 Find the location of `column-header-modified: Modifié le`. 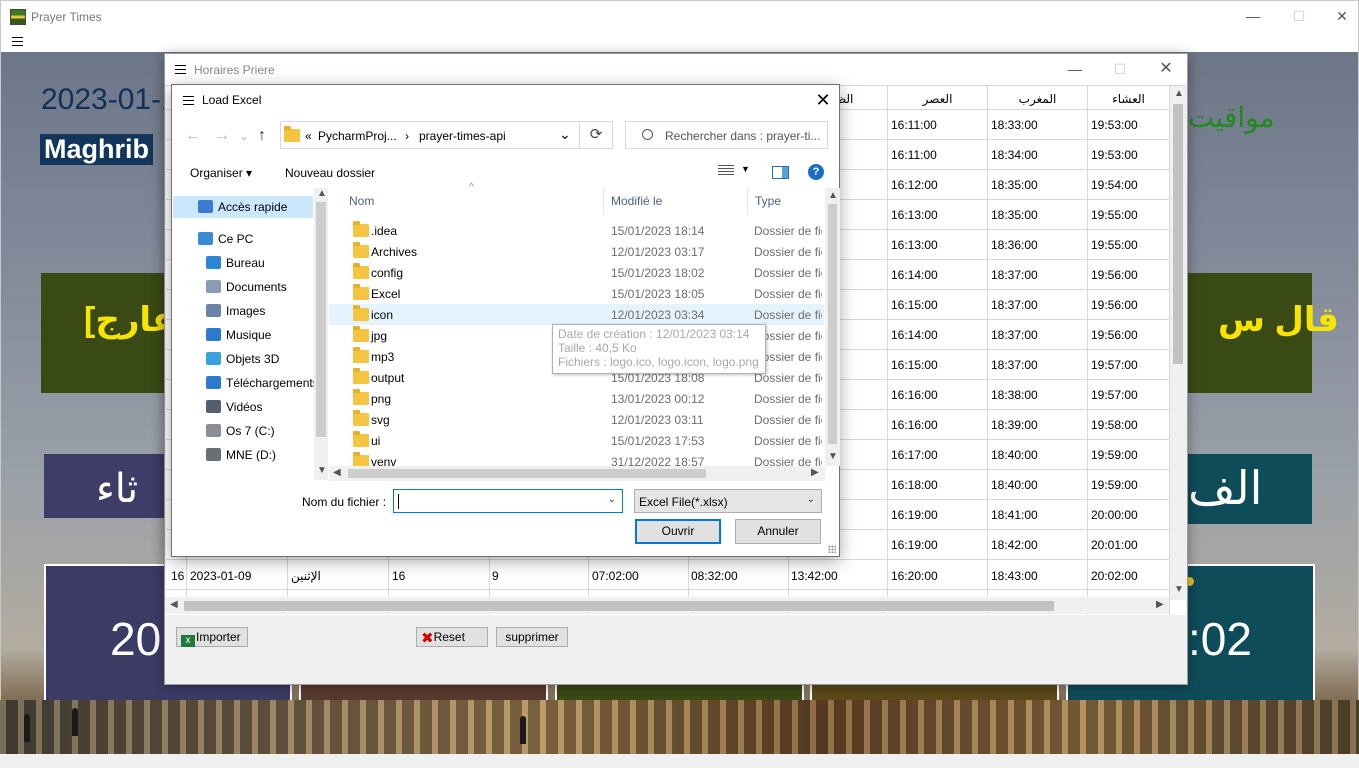

column-header-modified: Modifié le is located at coordinates (676, 201).